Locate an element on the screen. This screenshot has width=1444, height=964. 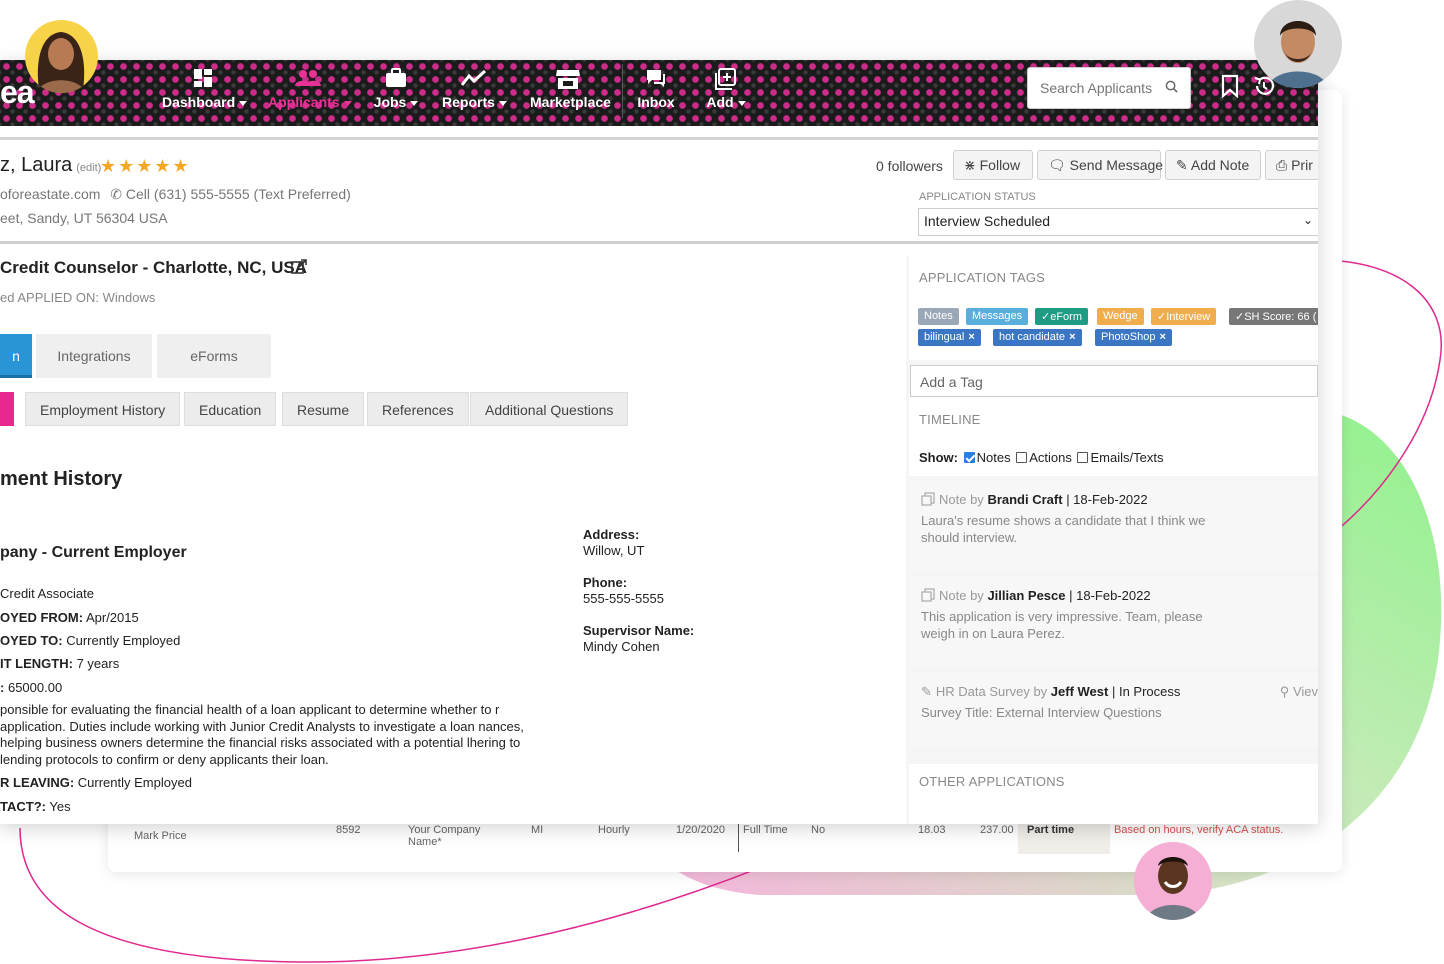
add-note-label: Add Note is located at coordinates (1220, 165).